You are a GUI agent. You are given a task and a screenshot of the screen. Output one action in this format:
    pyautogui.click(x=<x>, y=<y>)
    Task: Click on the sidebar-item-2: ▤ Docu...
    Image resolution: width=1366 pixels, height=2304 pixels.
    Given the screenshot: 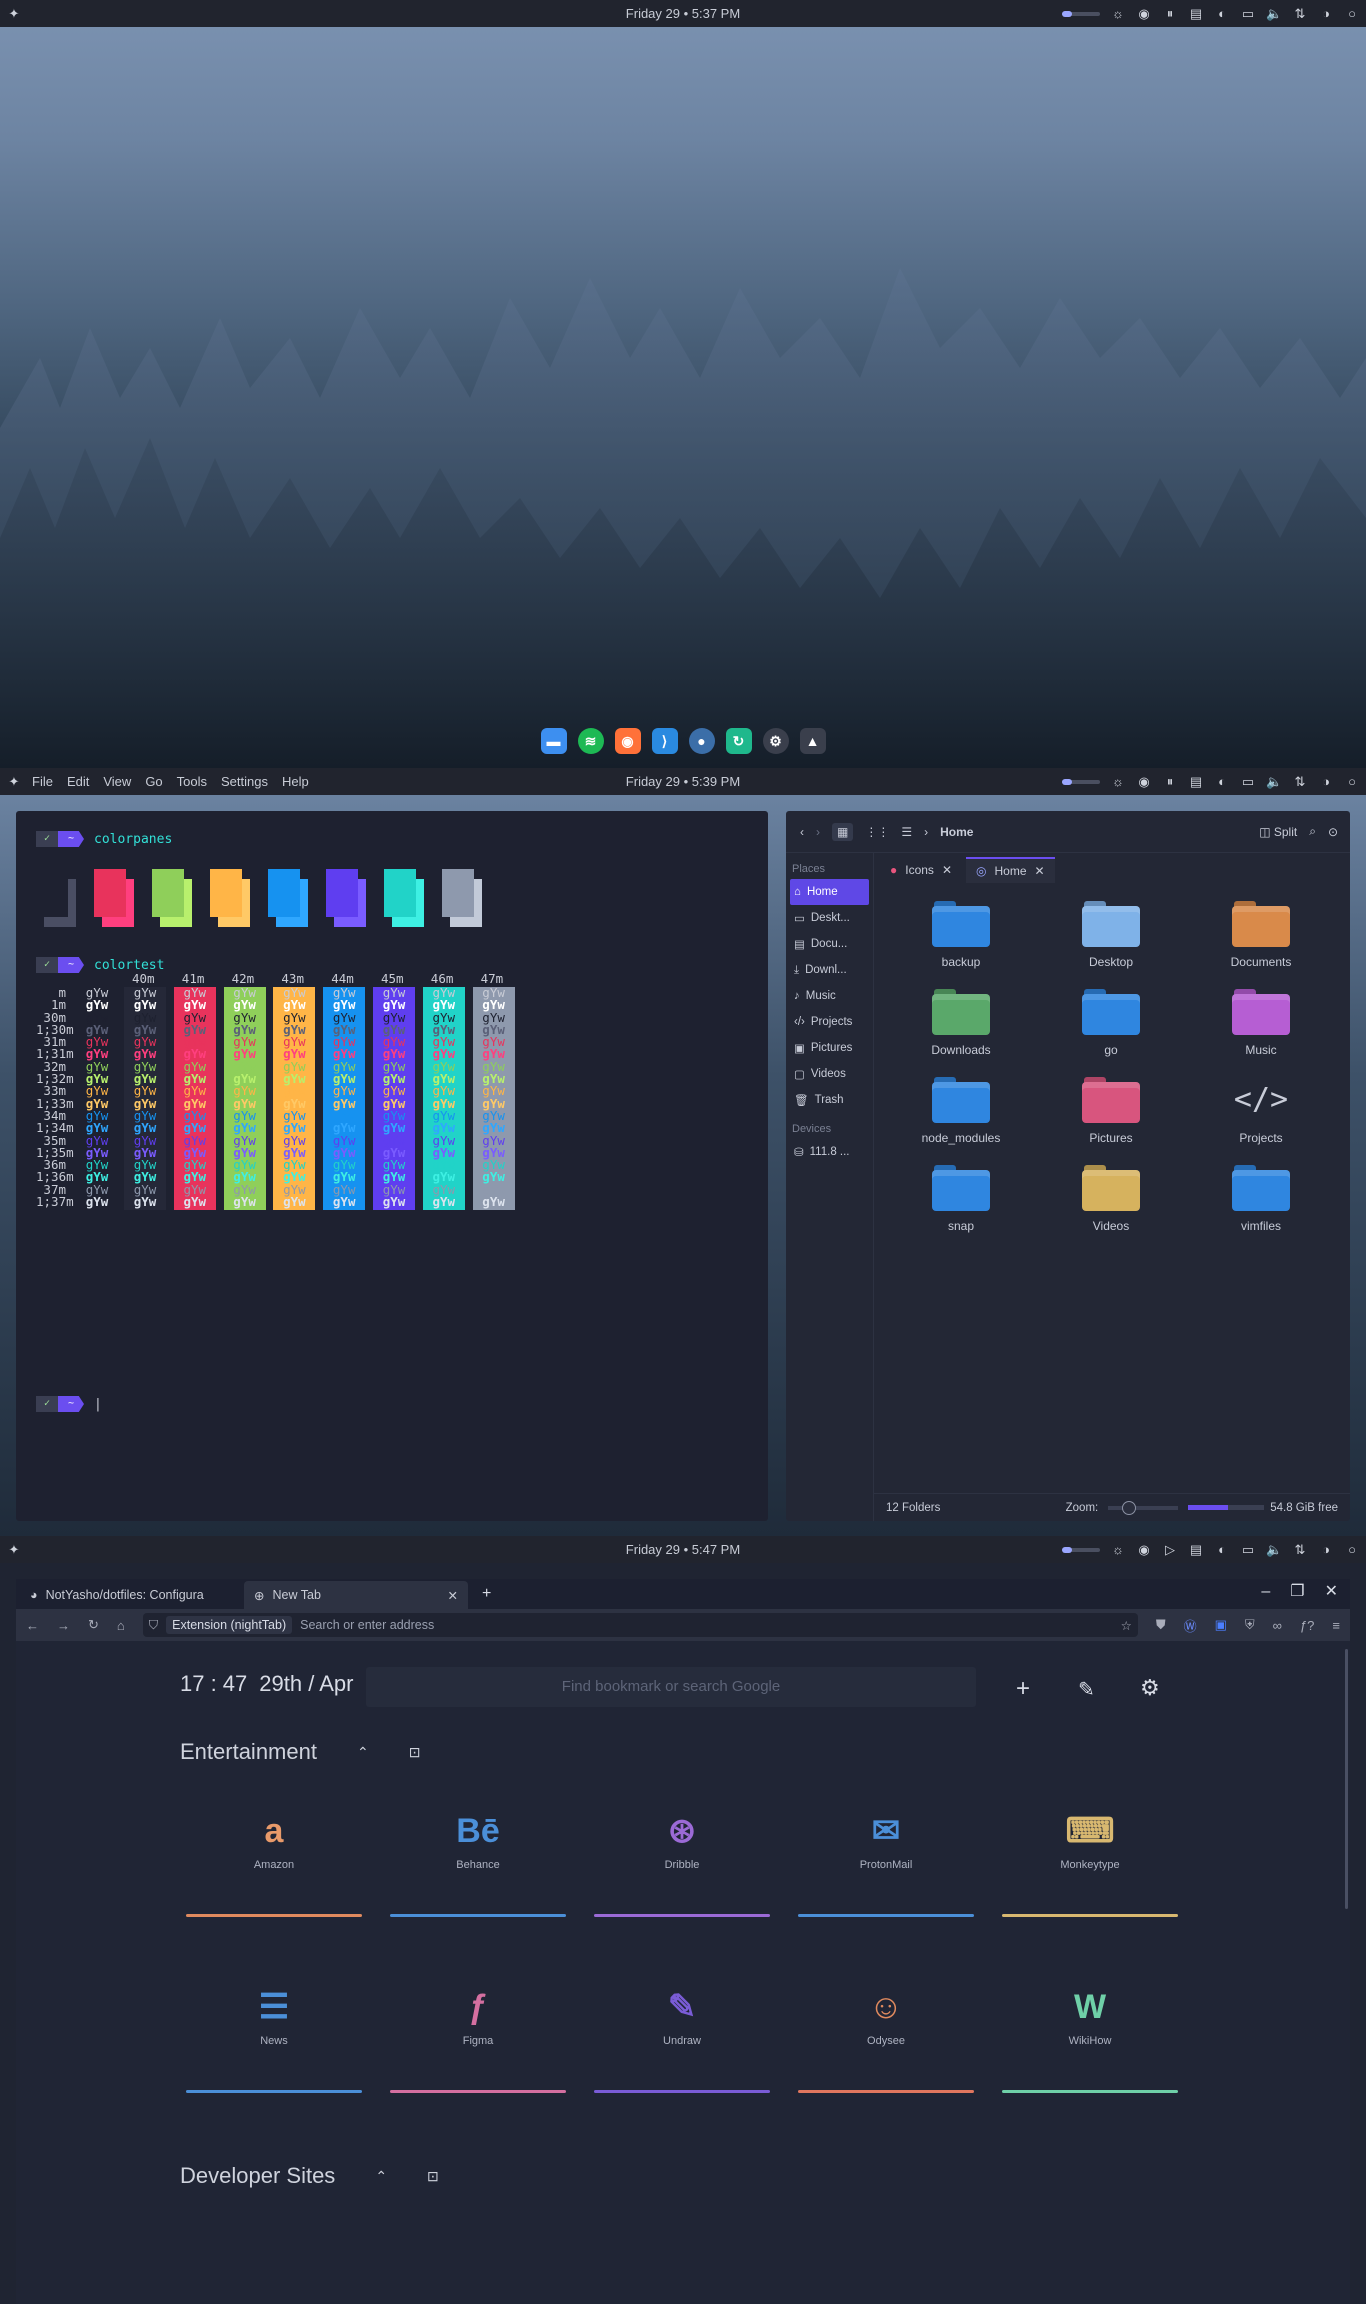 What is the action you would take?
    pyautogui.click(x=829, y=944)
    